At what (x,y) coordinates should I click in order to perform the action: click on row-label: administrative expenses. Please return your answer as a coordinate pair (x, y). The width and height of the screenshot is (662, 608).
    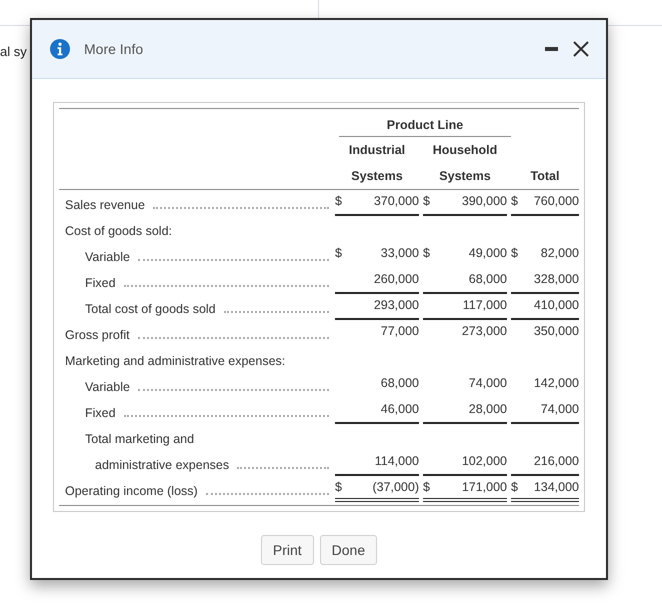
    Looking at the image, I should click on (162, 465).